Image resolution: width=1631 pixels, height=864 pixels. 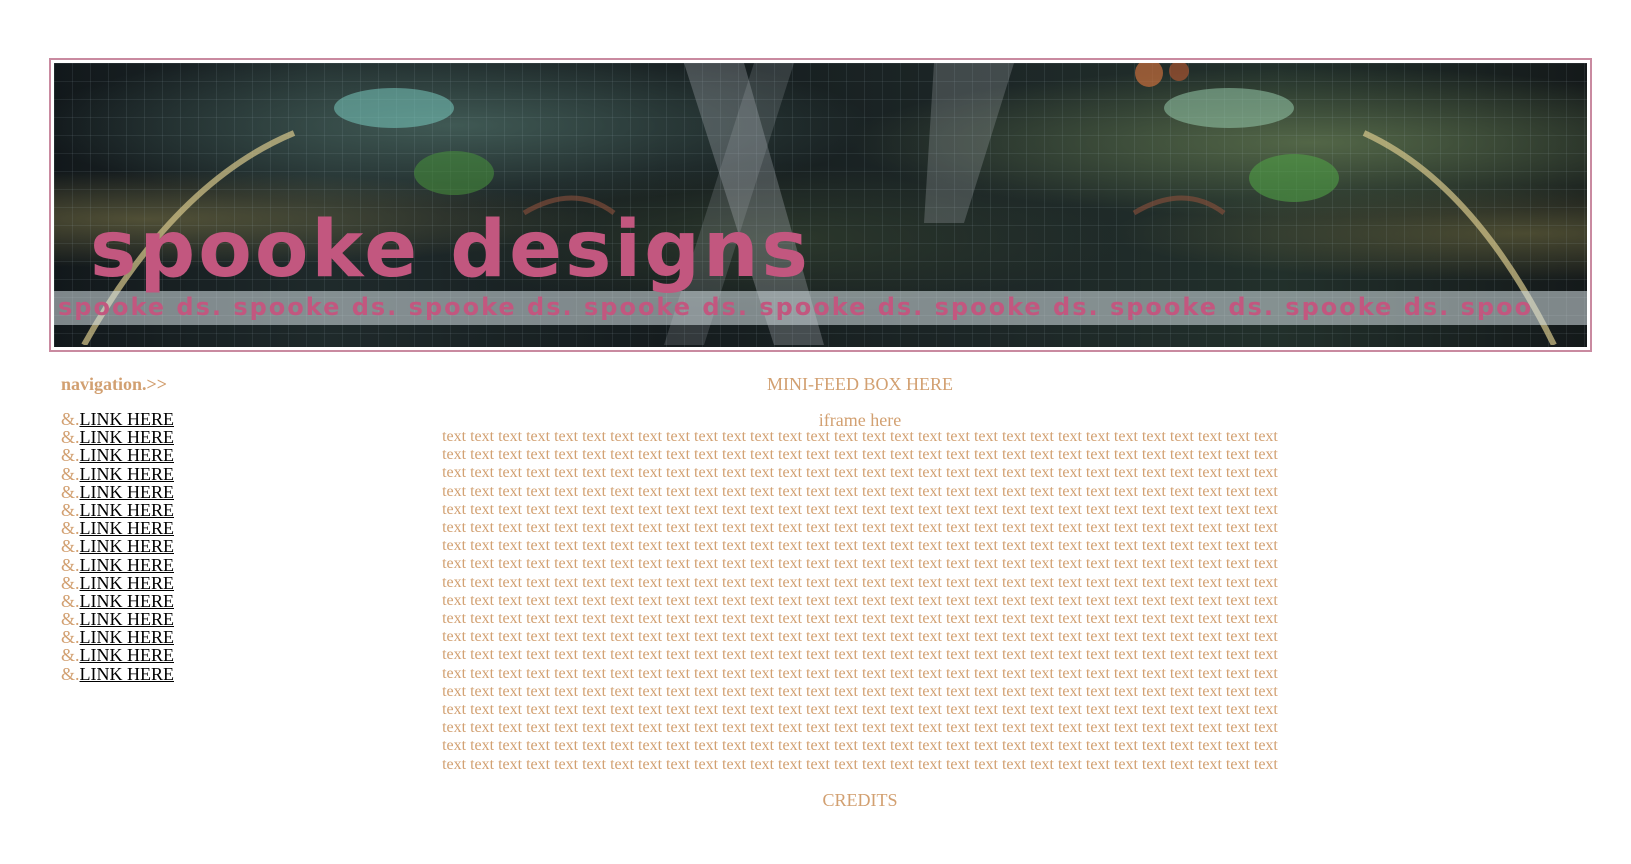 What do you see at coordinates (860, 800) in the screenshot?
I see `credits-link: CREDITS` at bounding box center [860, 800].